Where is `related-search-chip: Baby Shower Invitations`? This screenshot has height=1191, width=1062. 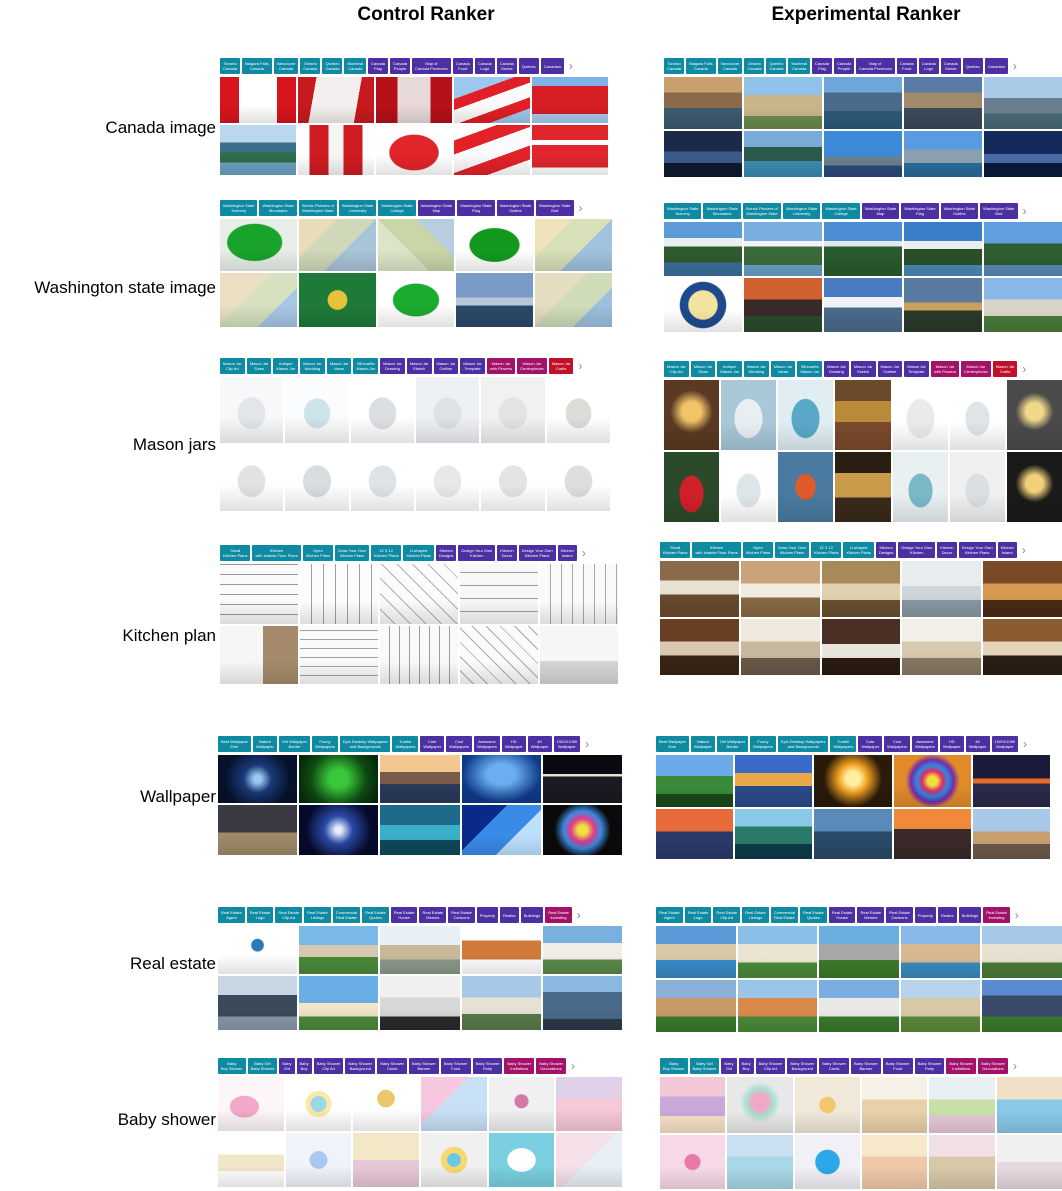
related-search-chip: Baby Shower Invitations is located at coordinates (519, 1066).